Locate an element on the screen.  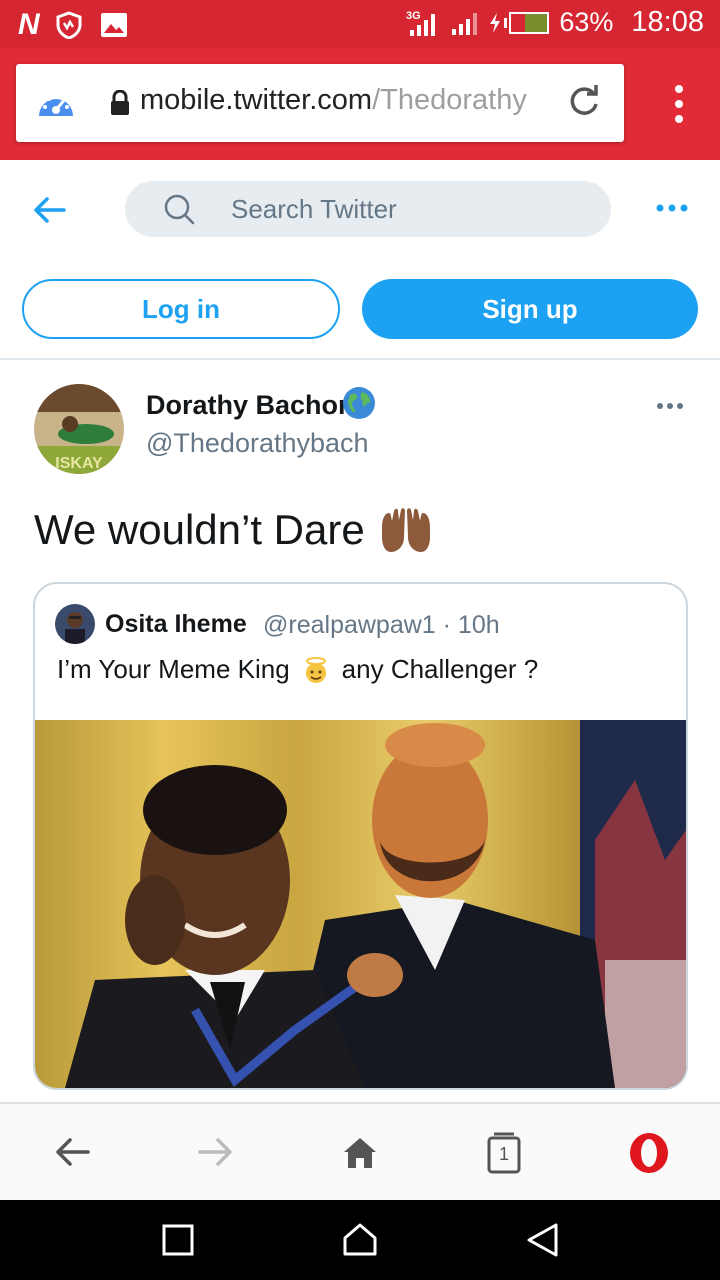
raising-hands-icon is located at coordinates (405, 530).